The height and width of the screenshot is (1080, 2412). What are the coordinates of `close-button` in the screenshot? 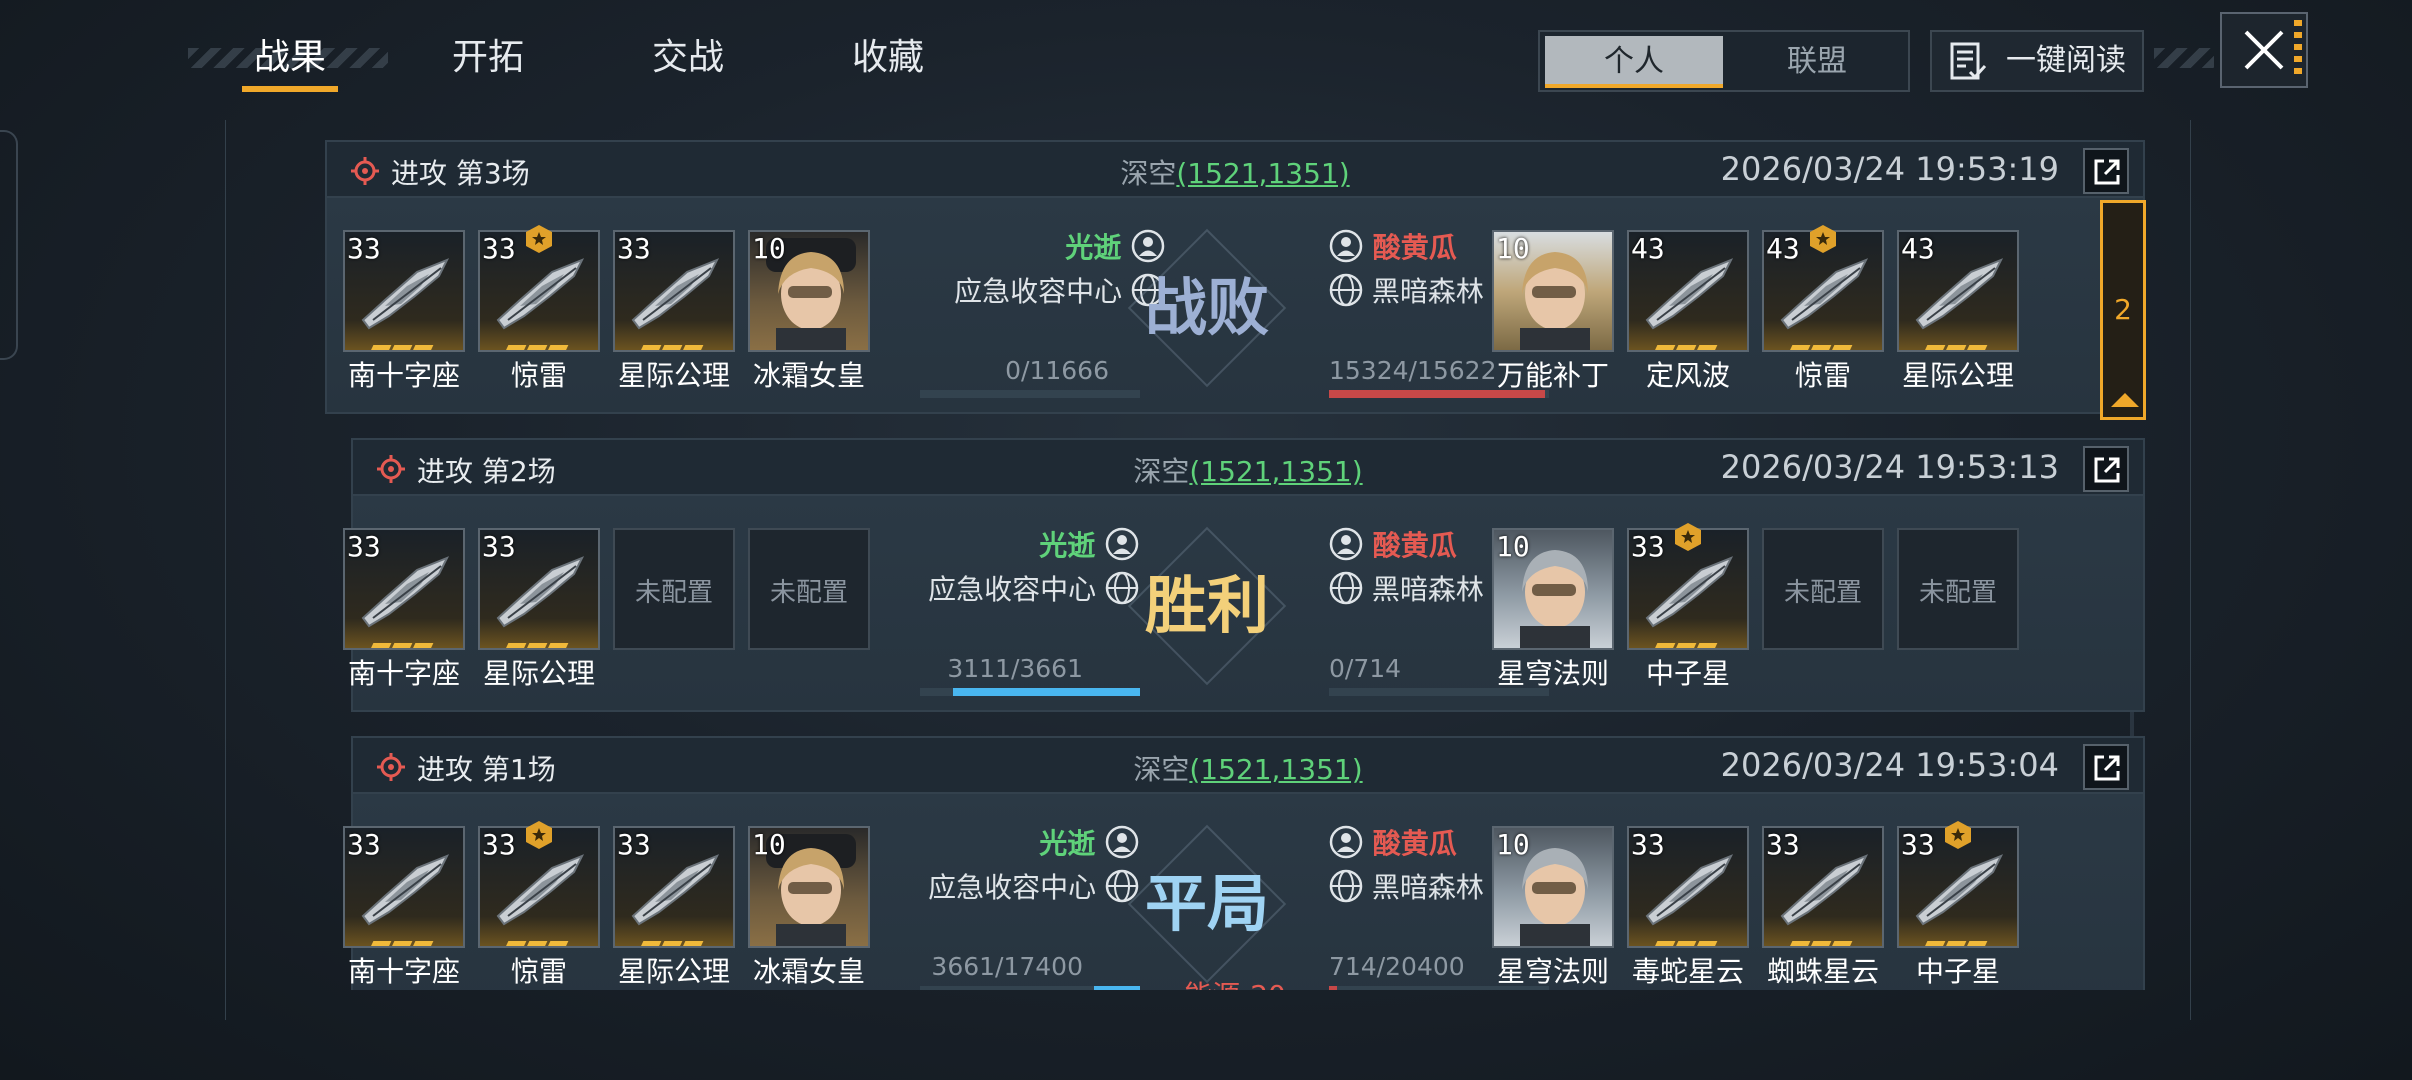 It's located at (2264, 50).